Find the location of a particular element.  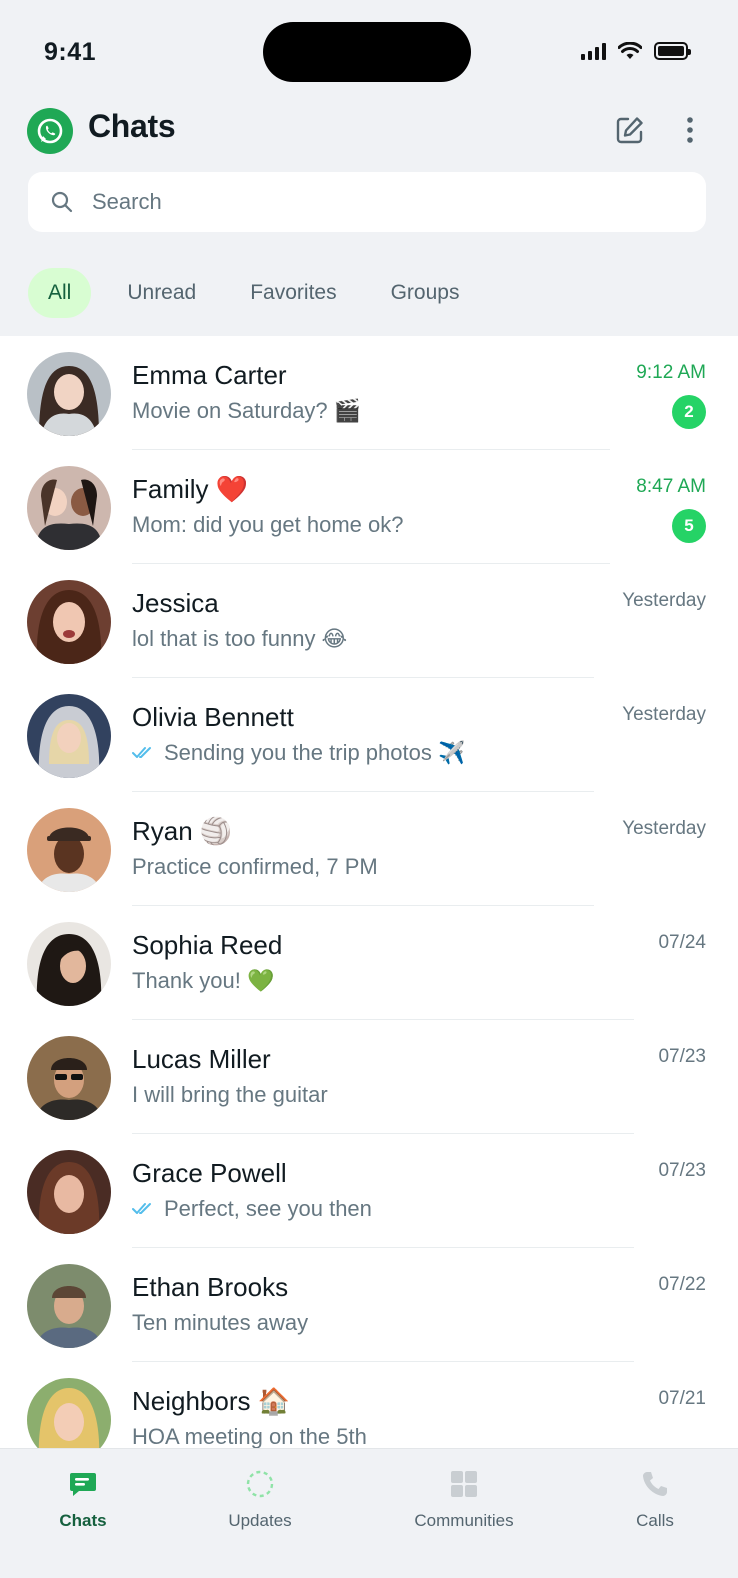

chat-preview-text: Practice confirmed, 7 PM is located at coordinates (255, 866).